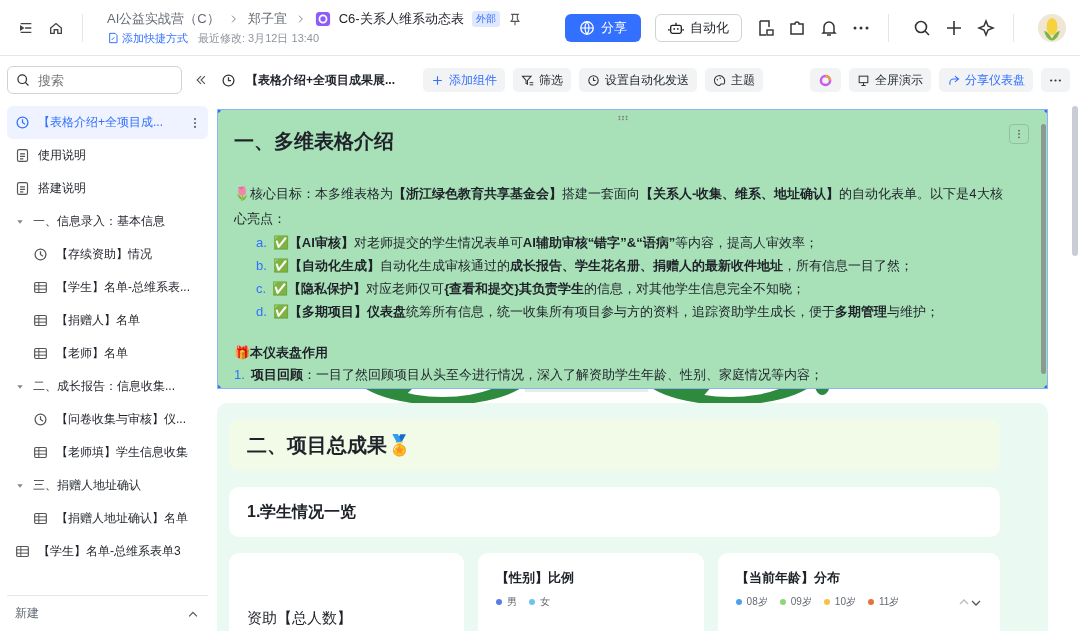  I want to click on list-item-text: ✅【隐私保护】对应老师仅可{查看和提交}其负责学生的信息，对其他学生信息完全不知晓；, so click(539, 289).